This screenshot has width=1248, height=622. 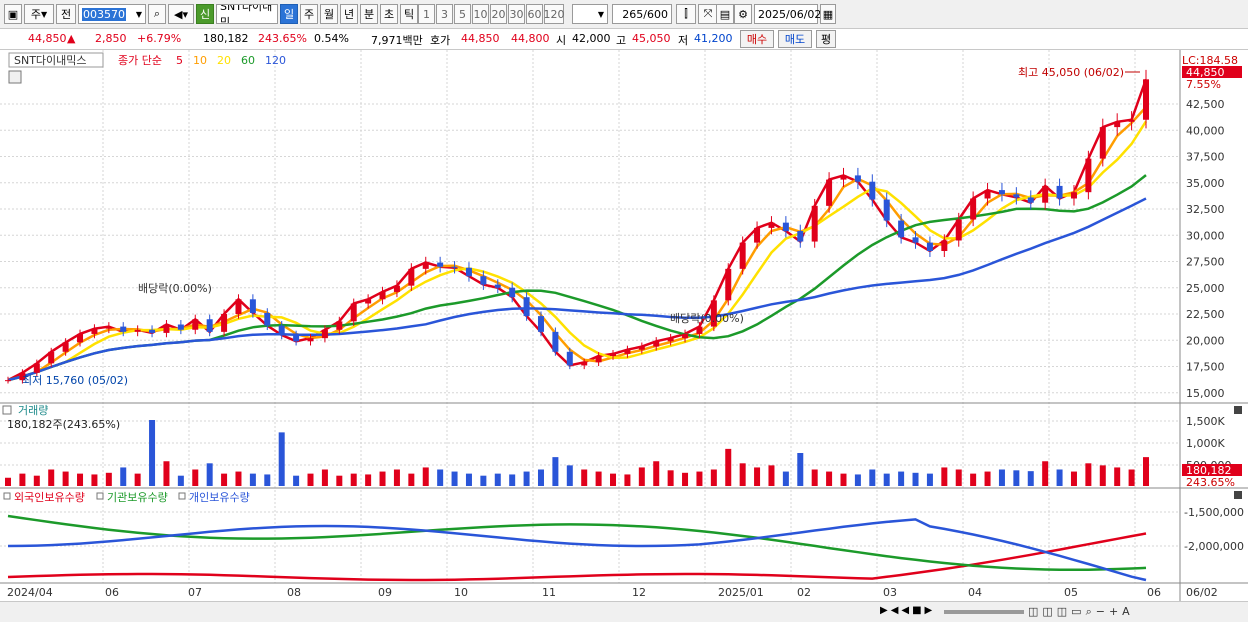 I want to click on up-arrow-icon: ▲, so click(x=71, y=38).